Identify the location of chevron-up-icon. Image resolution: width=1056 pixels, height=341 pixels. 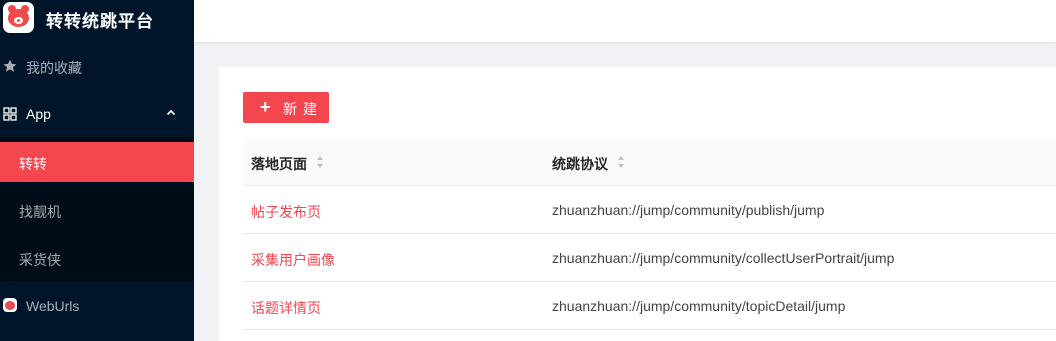
(171, 112).